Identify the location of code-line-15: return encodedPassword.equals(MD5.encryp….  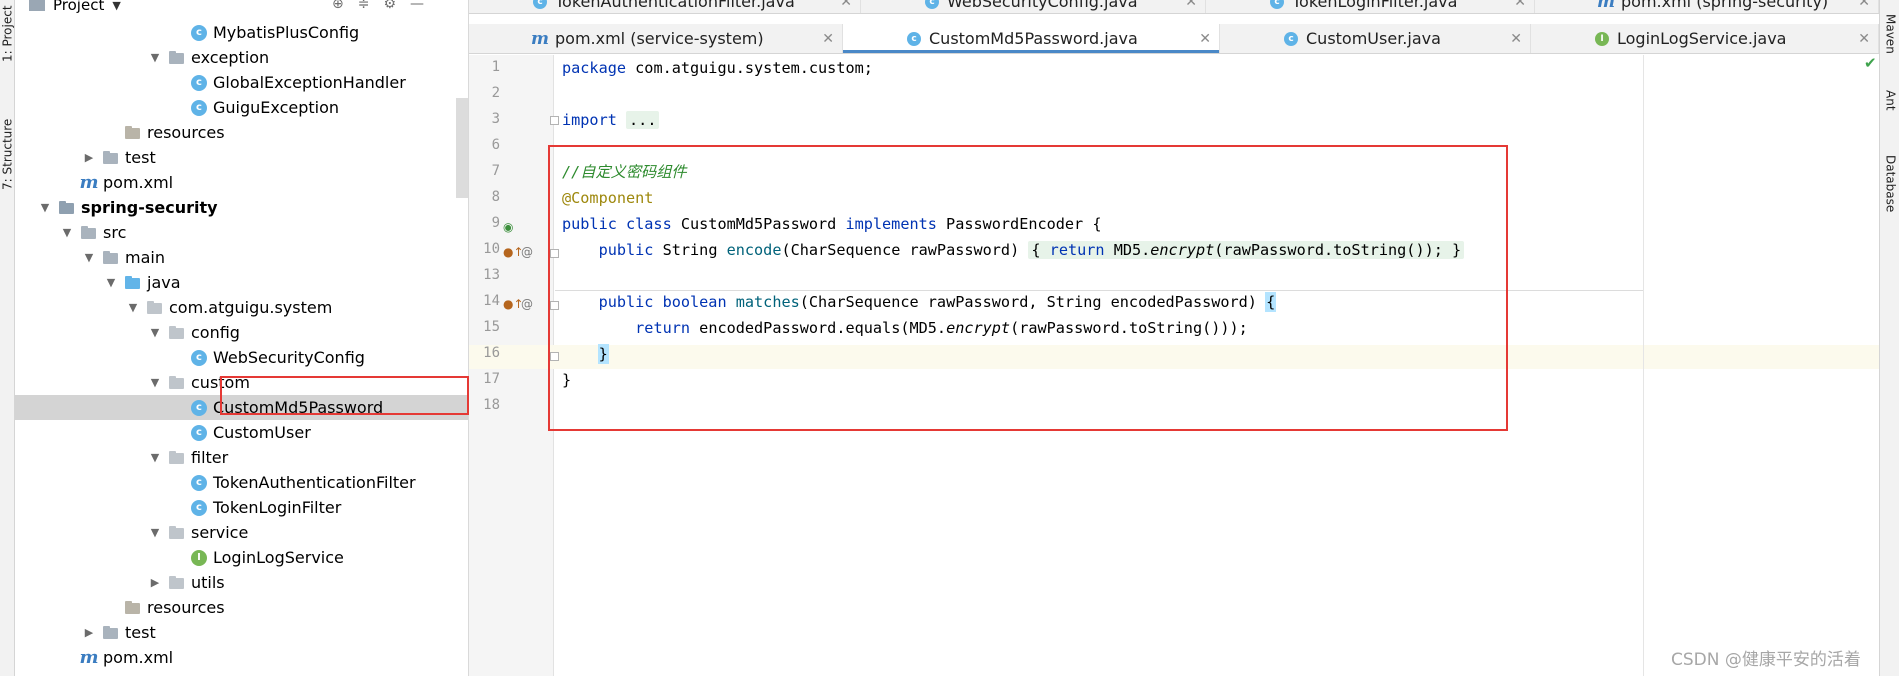
(905, 328).